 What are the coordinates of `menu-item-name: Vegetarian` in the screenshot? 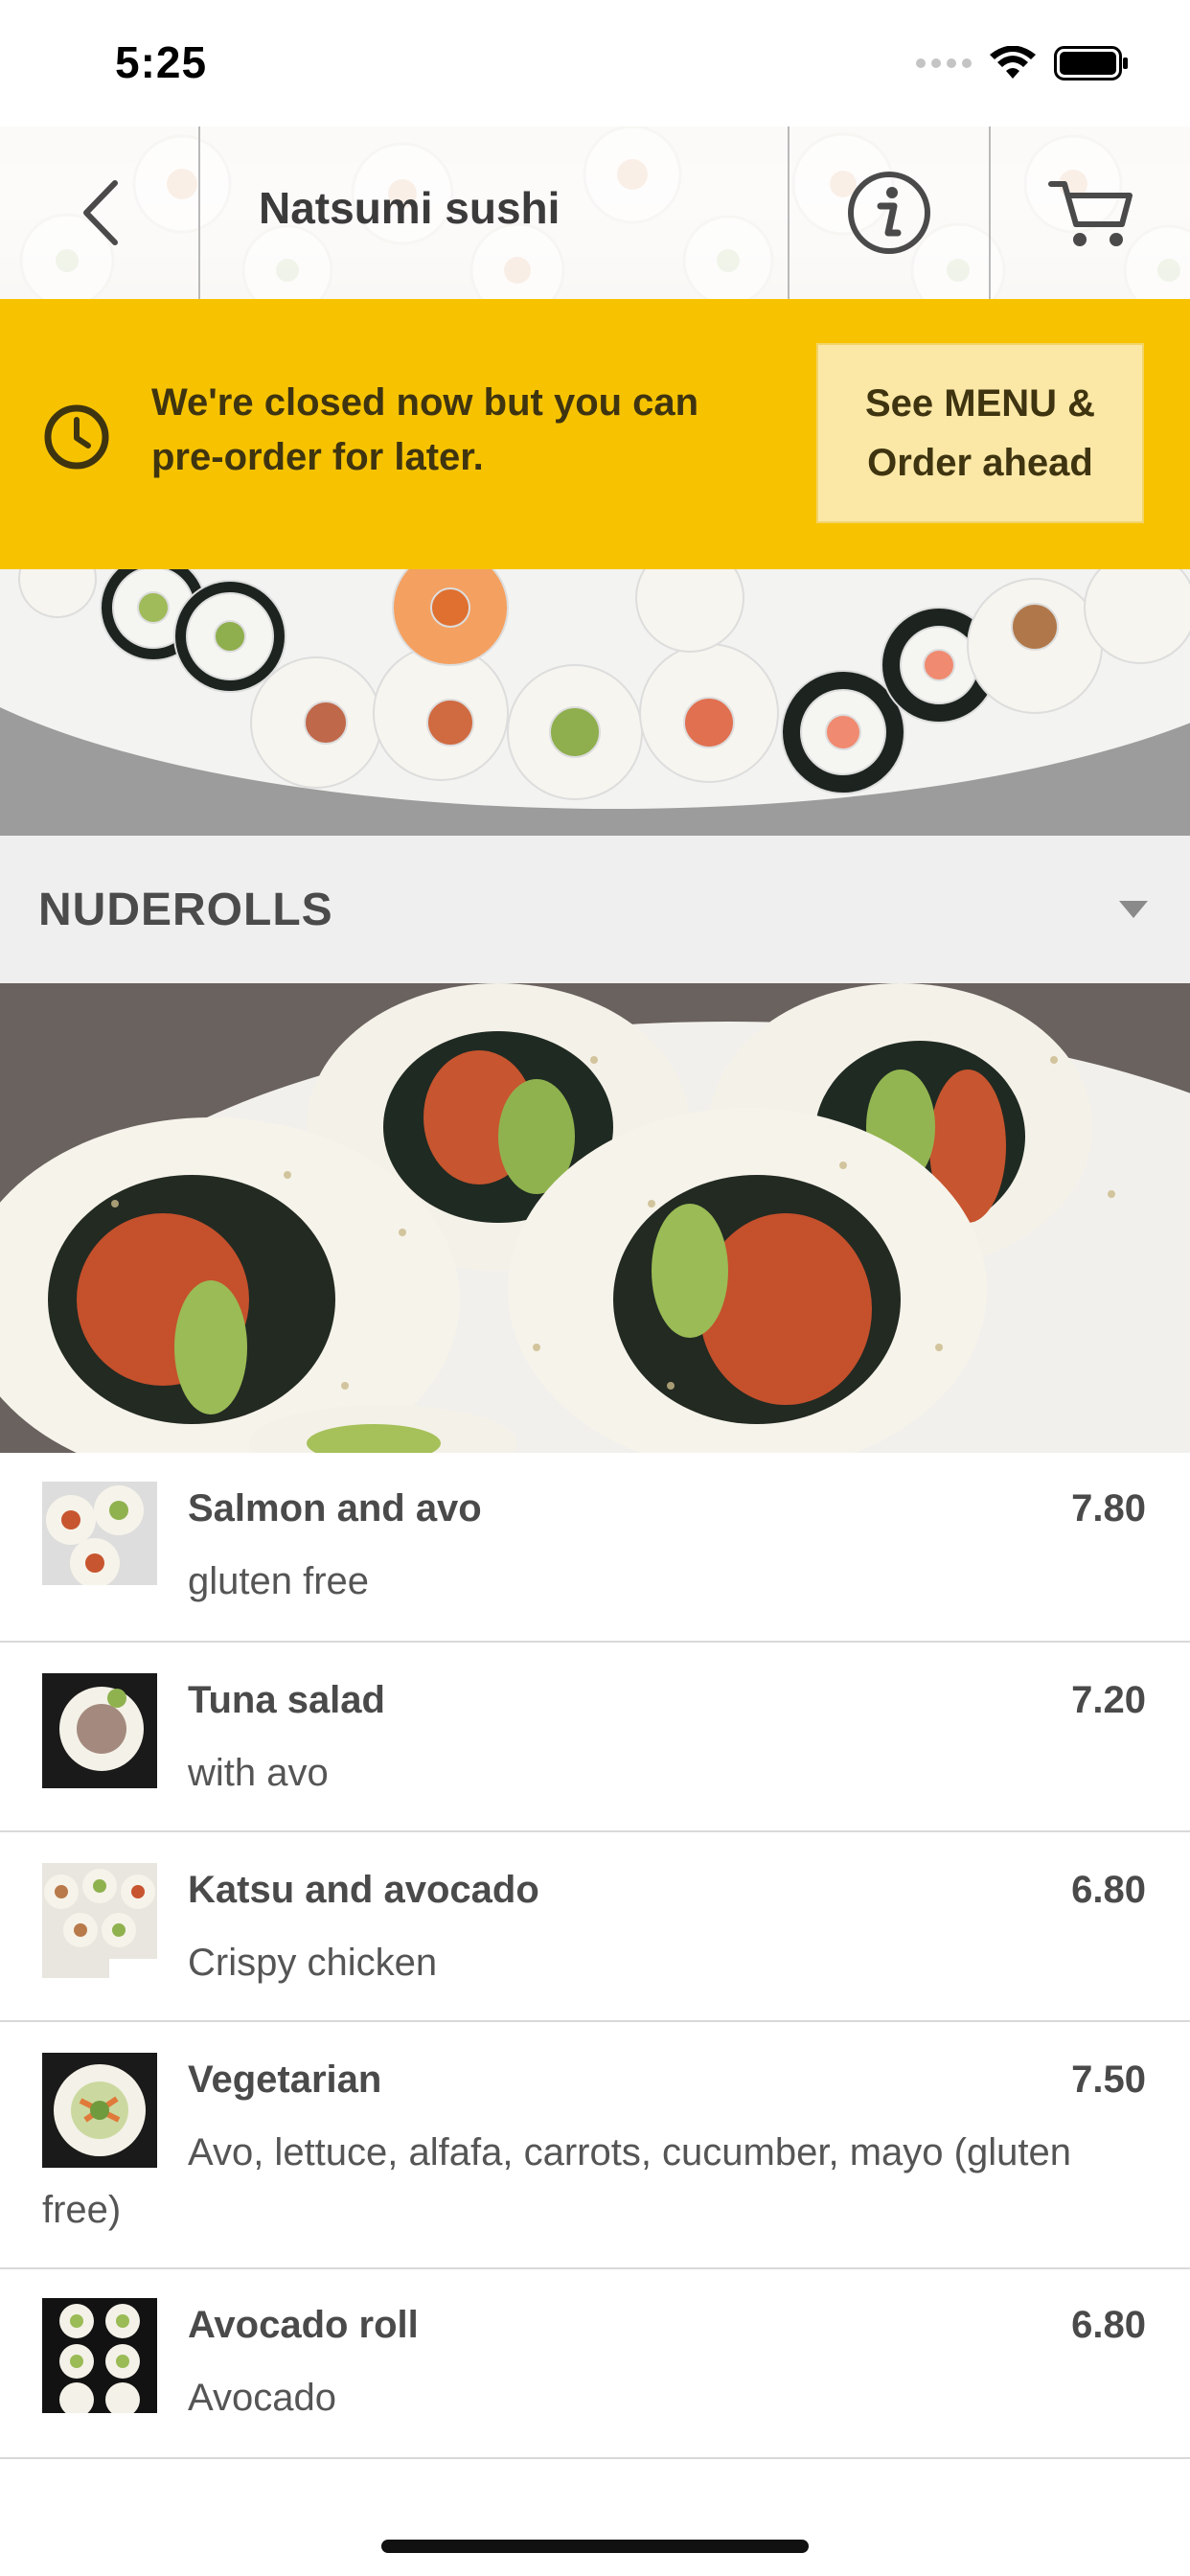 It's located at (285, 2079).